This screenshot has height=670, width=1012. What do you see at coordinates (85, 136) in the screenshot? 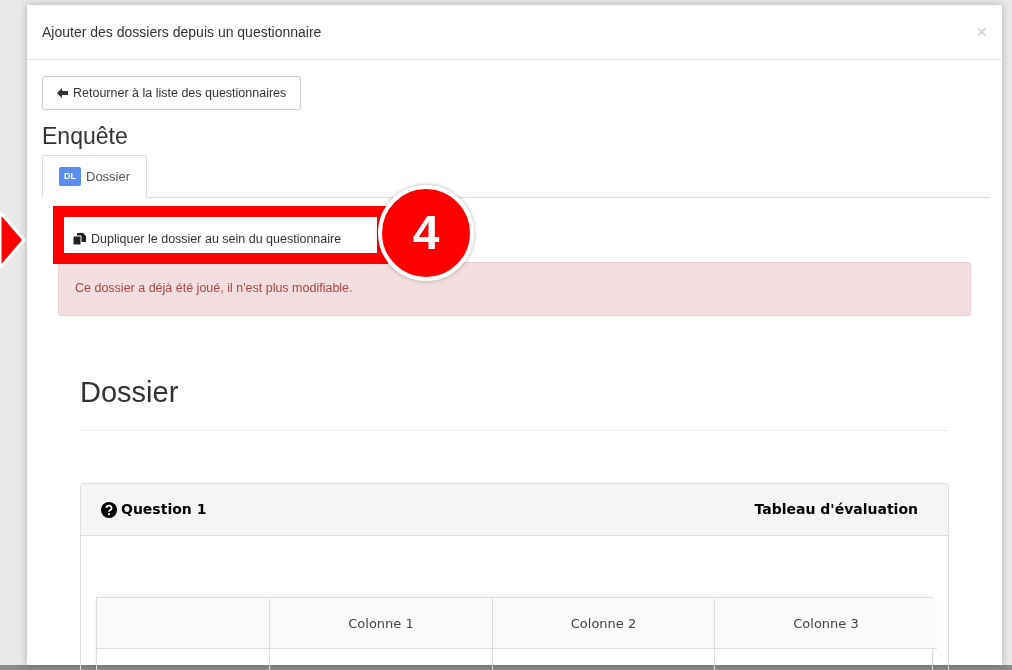
I see `survey-title: Enquête` at bounding box center [85, 136].